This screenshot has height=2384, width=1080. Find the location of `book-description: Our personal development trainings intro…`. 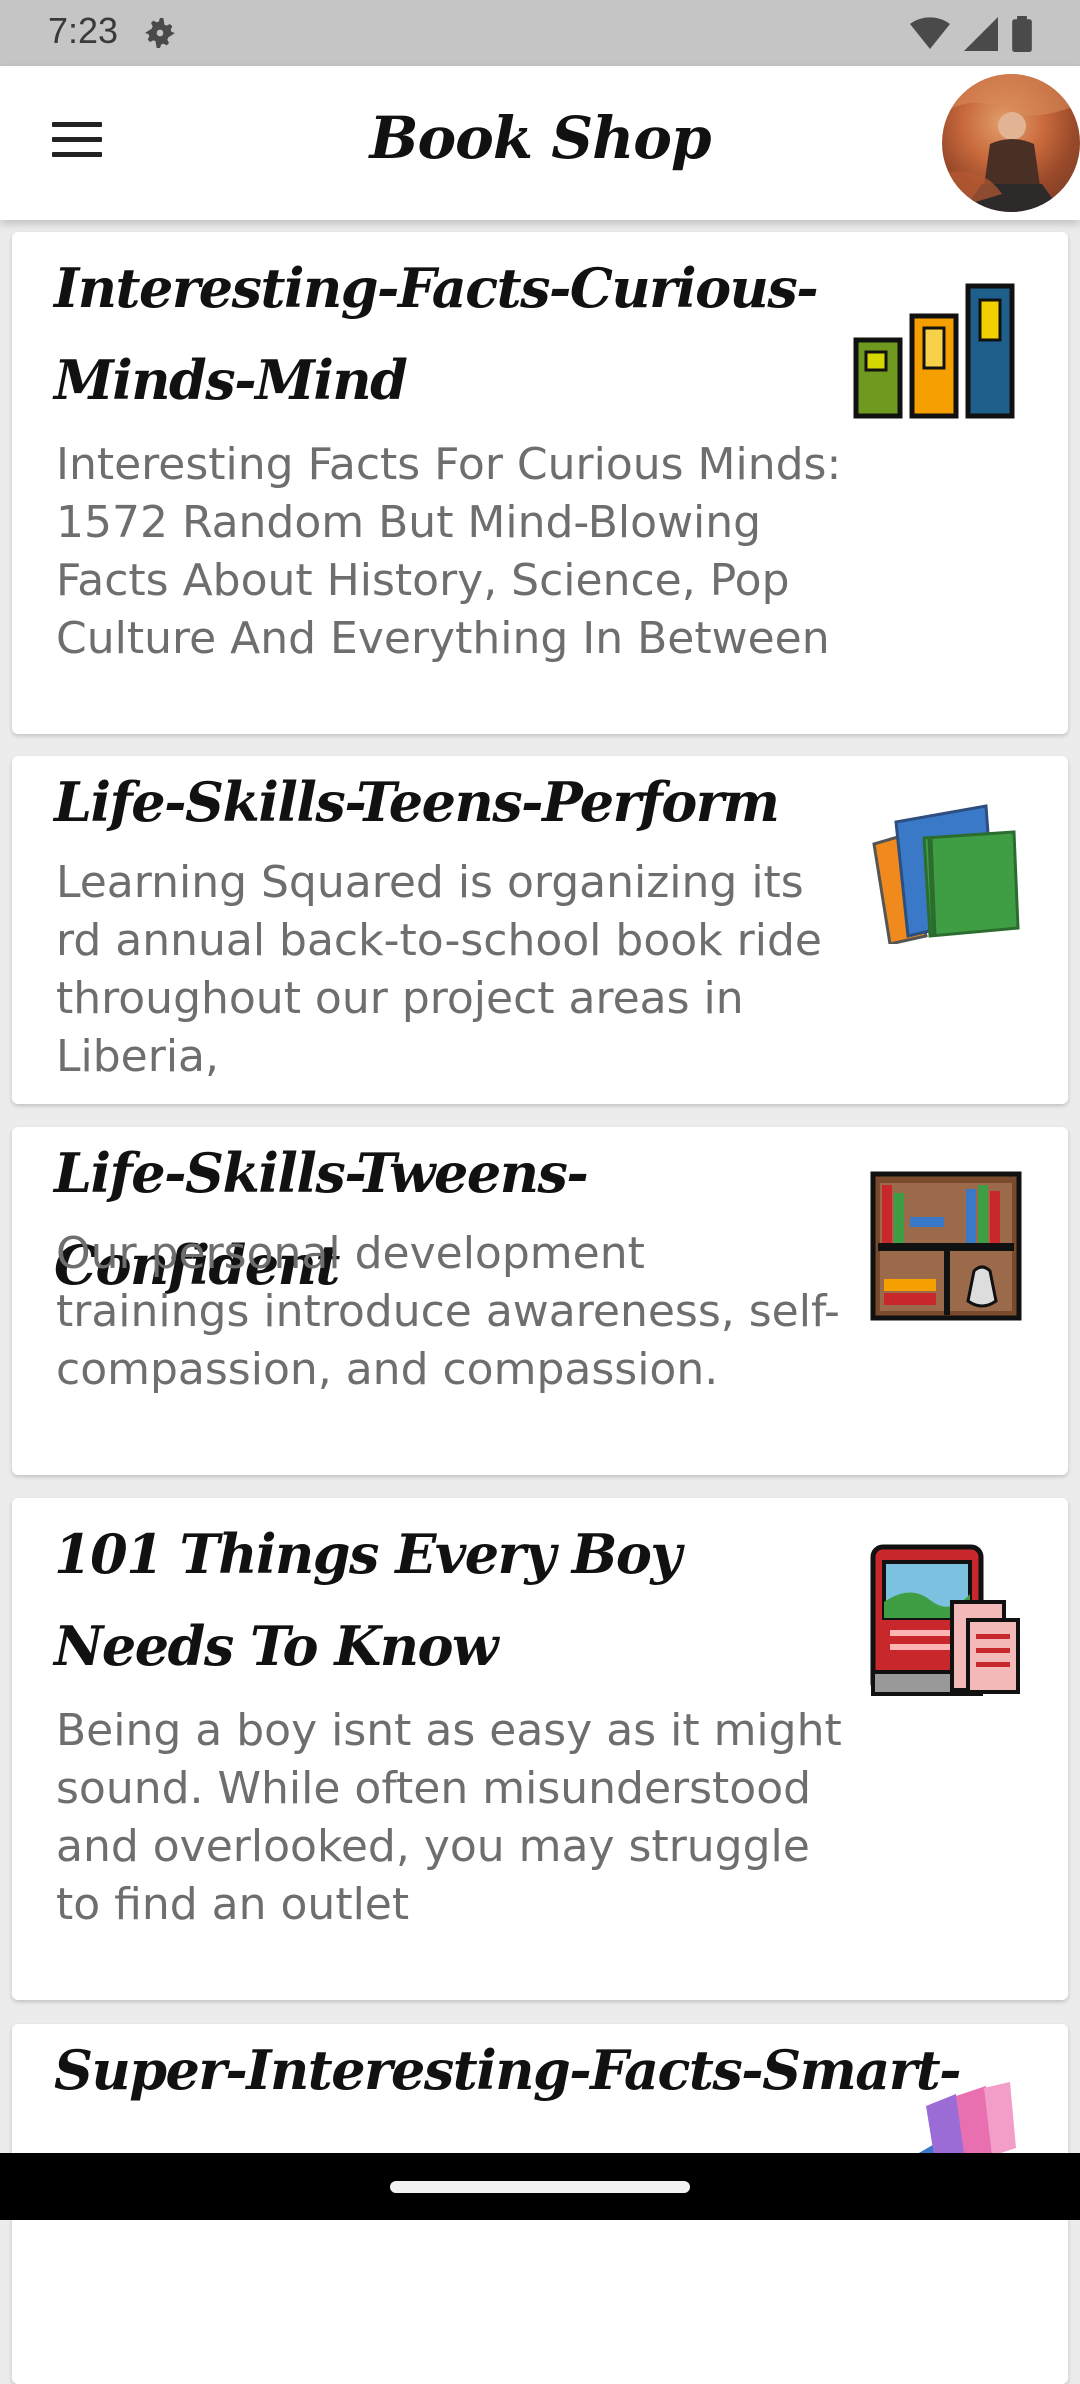

book-description: Our personal development trainings intro… is located at coordinates (448, 1311).